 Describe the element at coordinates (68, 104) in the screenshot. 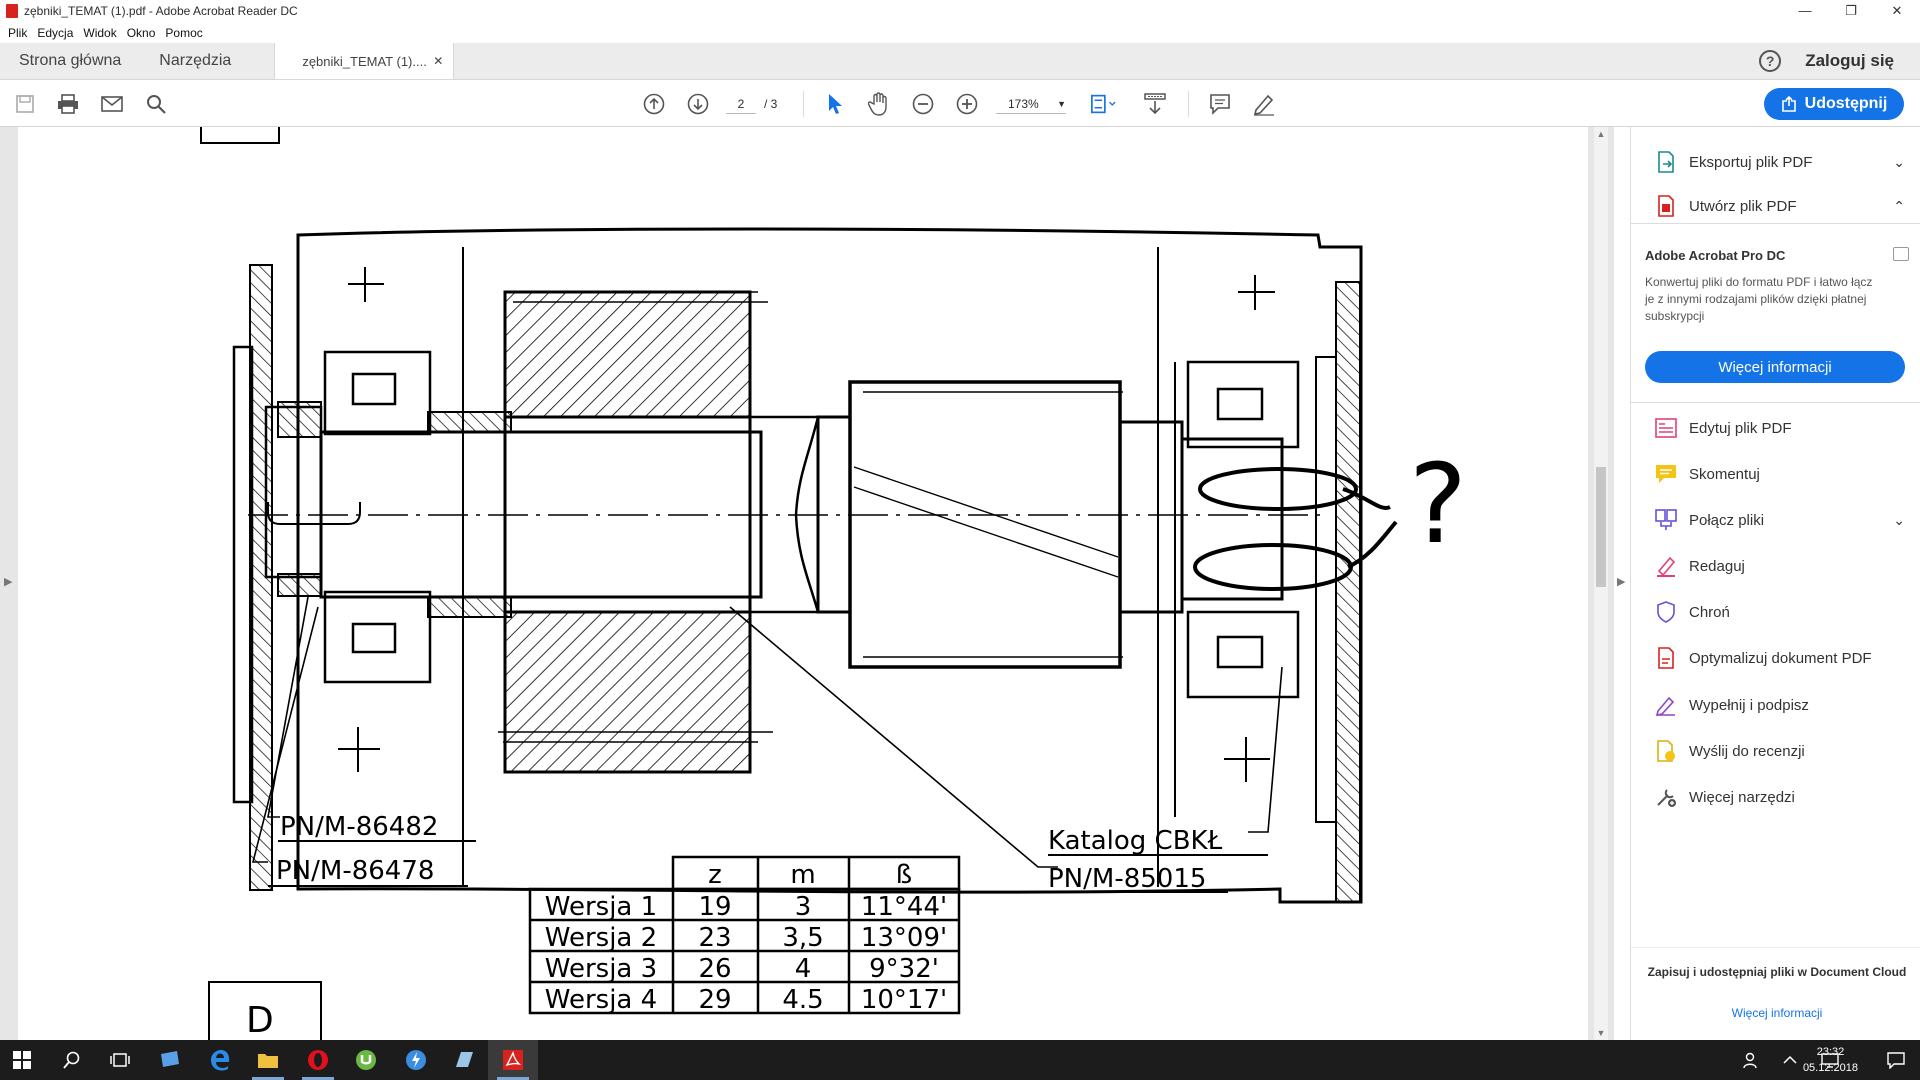

I see `print-icon` at that location.